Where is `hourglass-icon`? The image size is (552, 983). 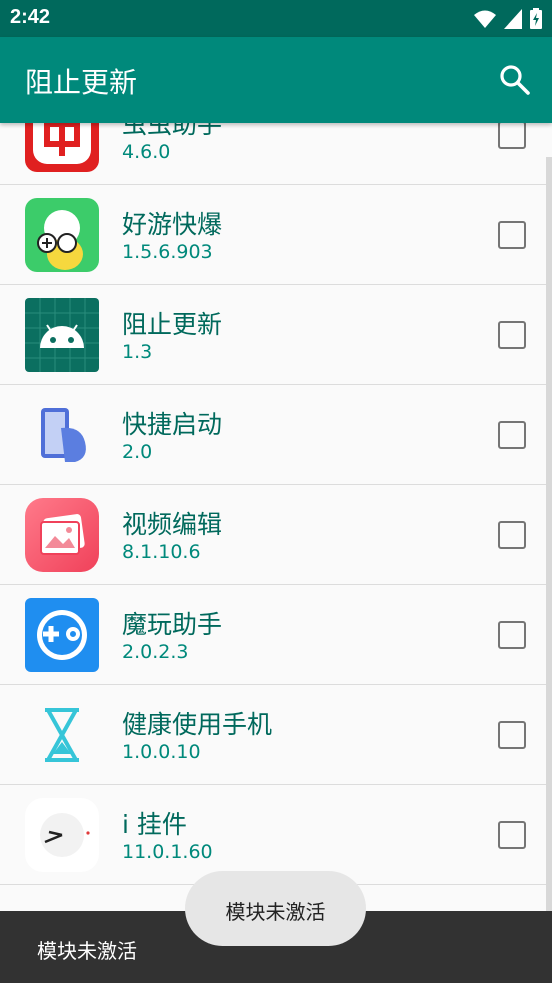 hourglass-icon is located at coordinates (62, 735).